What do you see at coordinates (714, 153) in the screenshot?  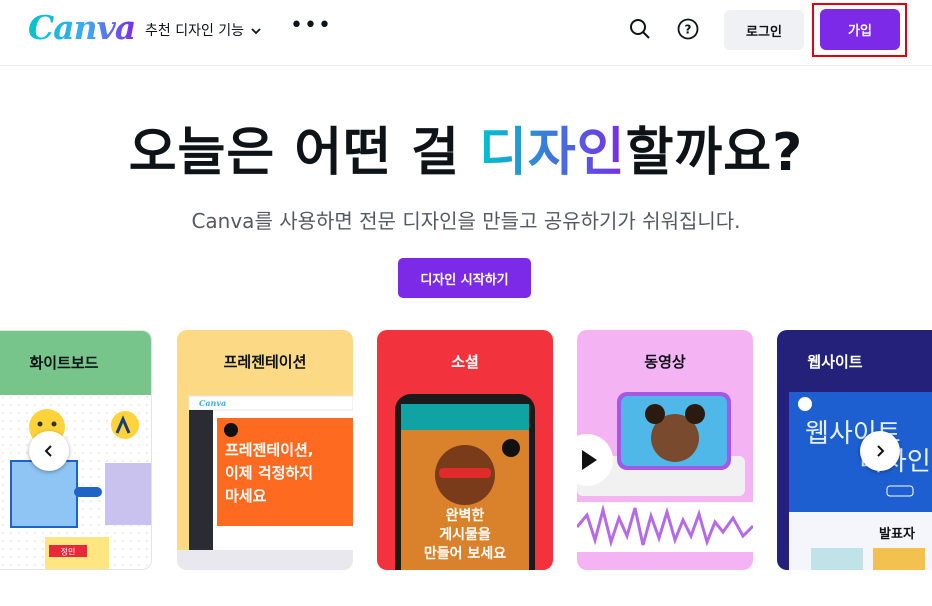 I see `hero-title-end: 할까요?` at bounding box center [714, 153].